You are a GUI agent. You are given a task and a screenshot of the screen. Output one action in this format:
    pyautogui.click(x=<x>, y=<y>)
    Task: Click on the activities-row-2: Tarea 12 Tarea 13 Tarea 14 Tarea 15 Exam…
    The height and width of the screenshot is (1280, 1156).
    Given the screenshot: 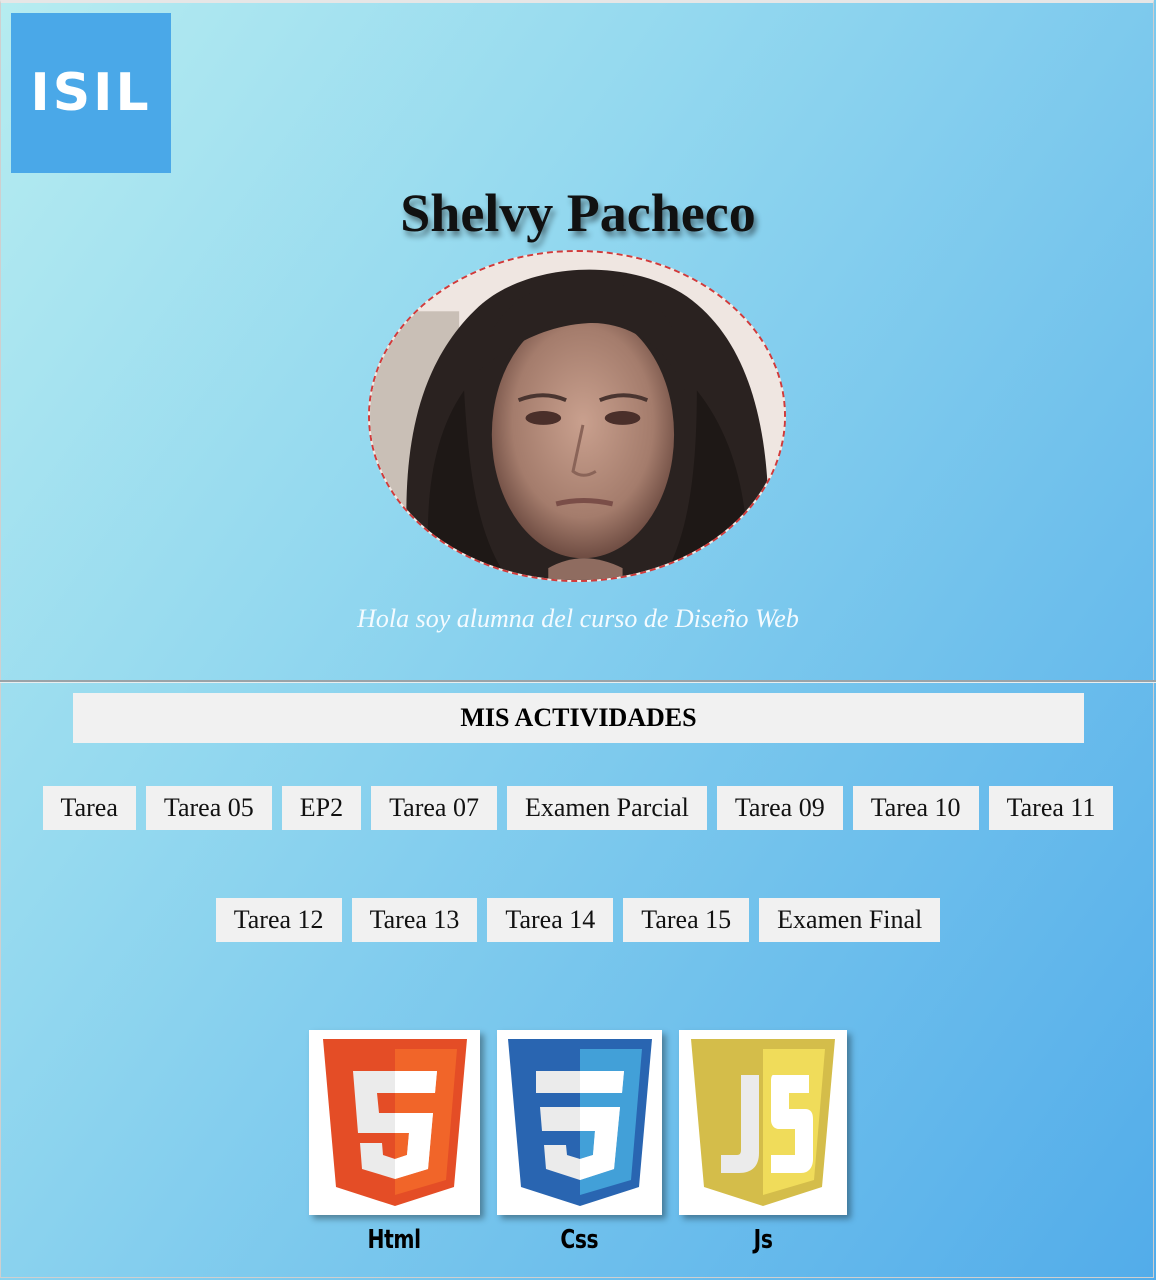 What is the action you would take?
    pyautogui.click(x=578, y=920)
    